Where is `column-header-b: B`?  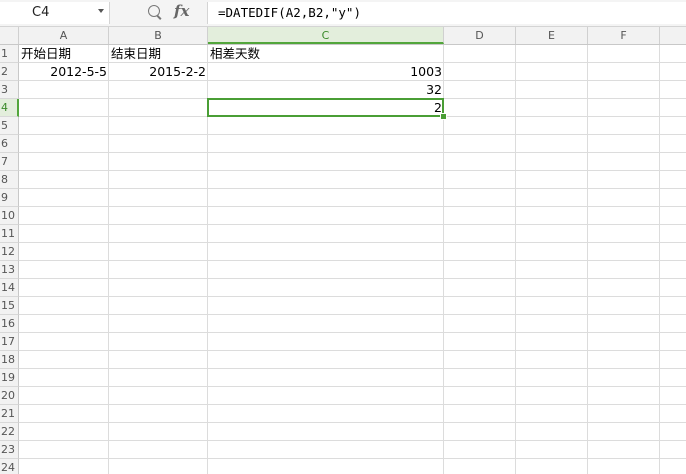
column-header-b: B is located at coordinates (158, 35).